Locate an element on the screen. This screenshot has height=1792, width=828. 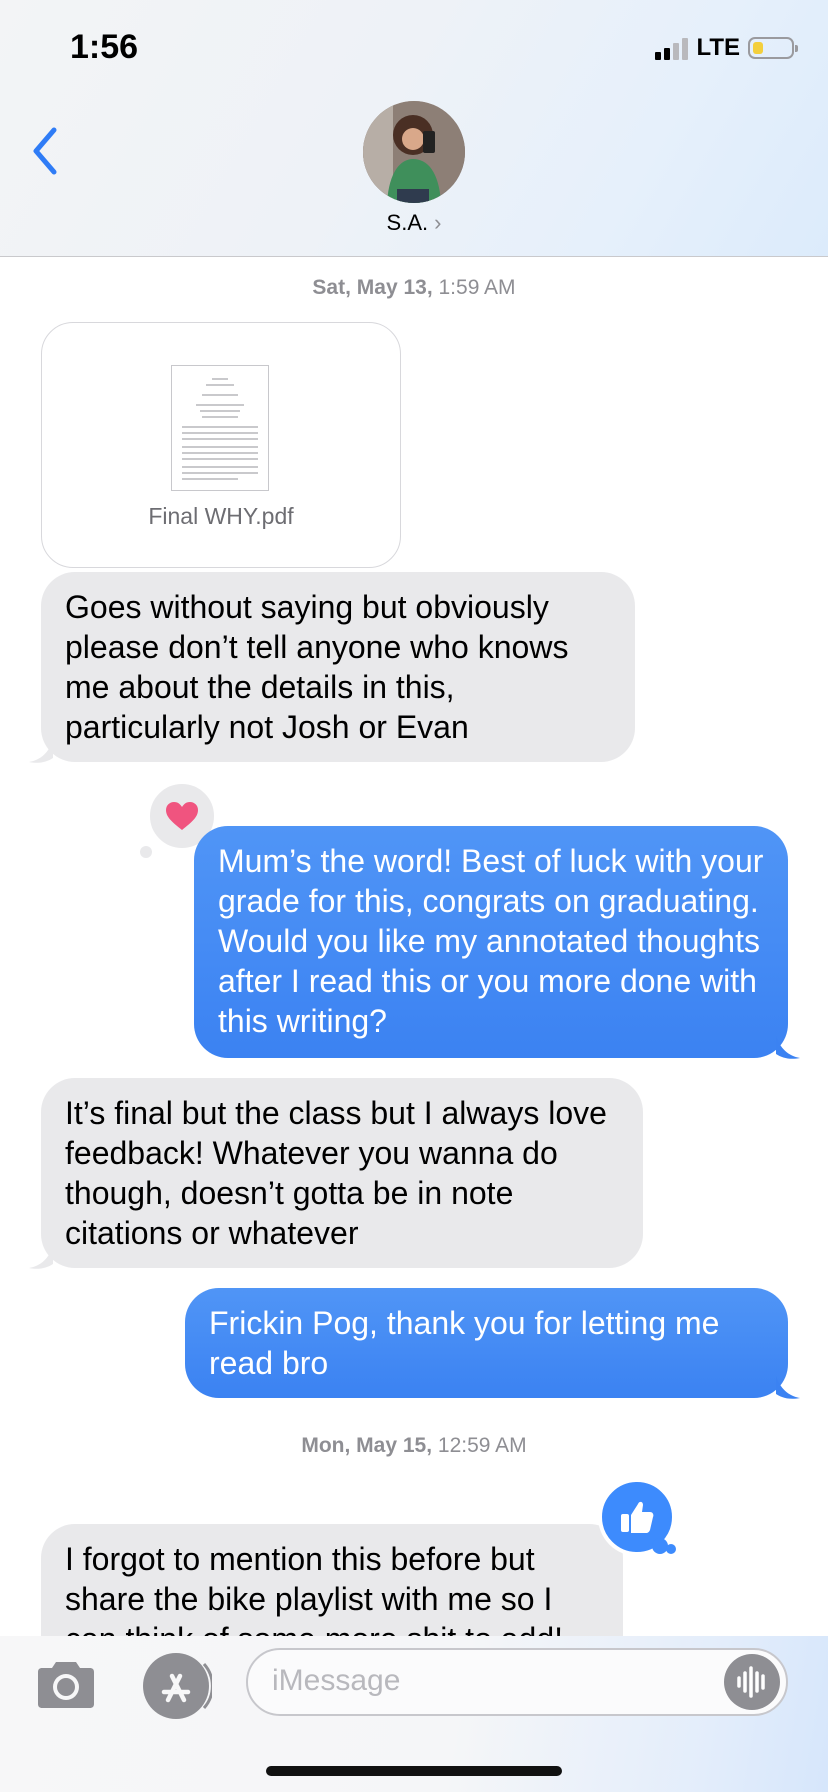
timestamp: Sat, May 13, 1:59 AM is located at coordinates (414, 288).